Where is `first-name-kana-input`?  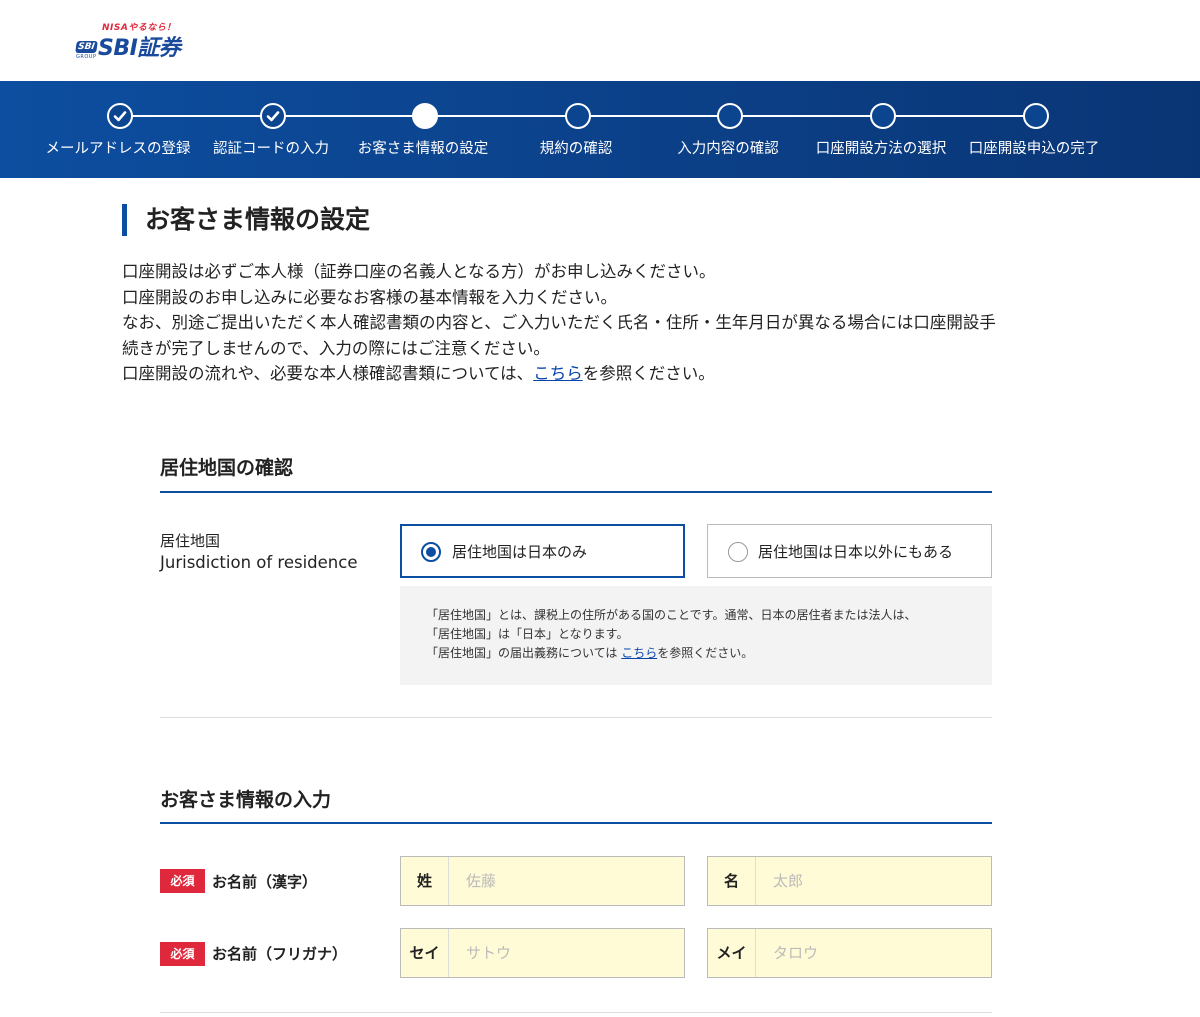 first-name-kana-input is located at coordinates (871, 953).